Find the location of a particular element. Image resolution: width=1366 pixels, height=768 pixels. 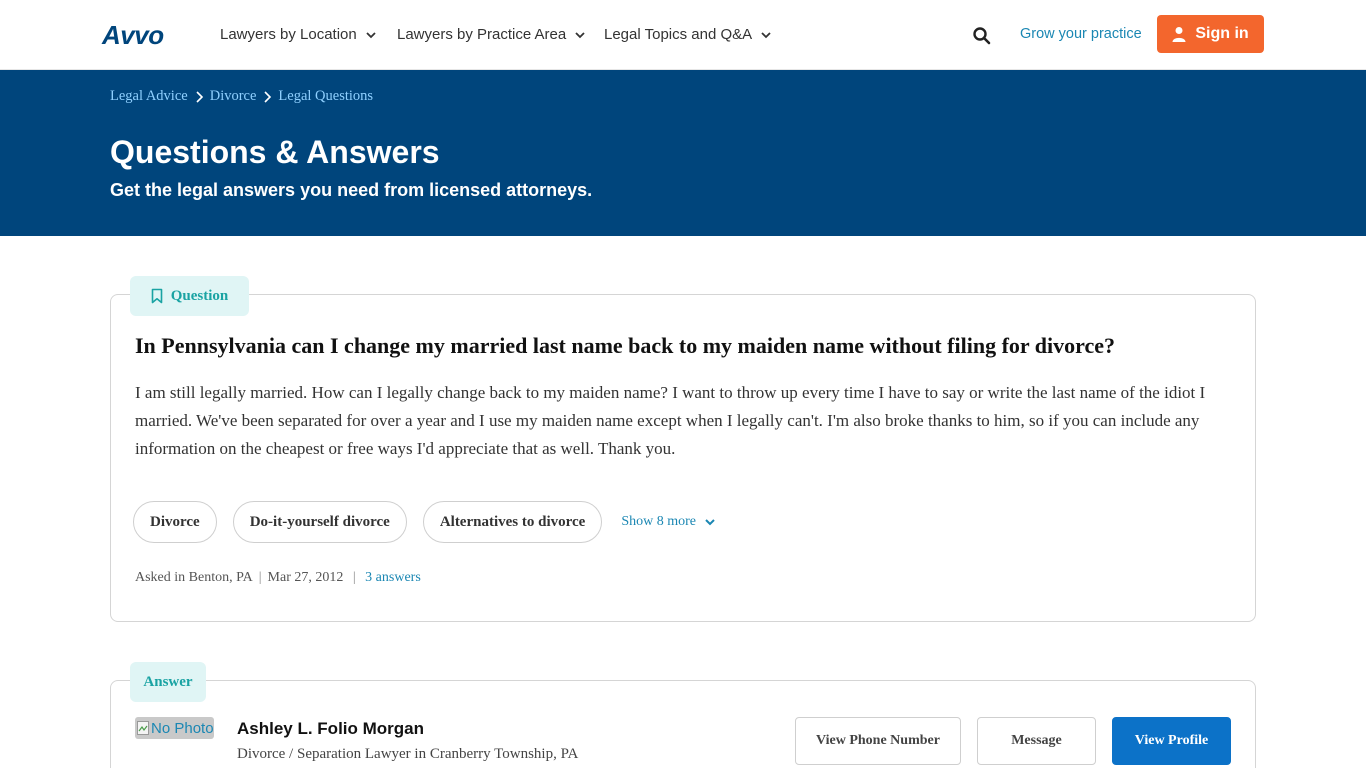

broken-image-icon is located at coordinates (143, 728).